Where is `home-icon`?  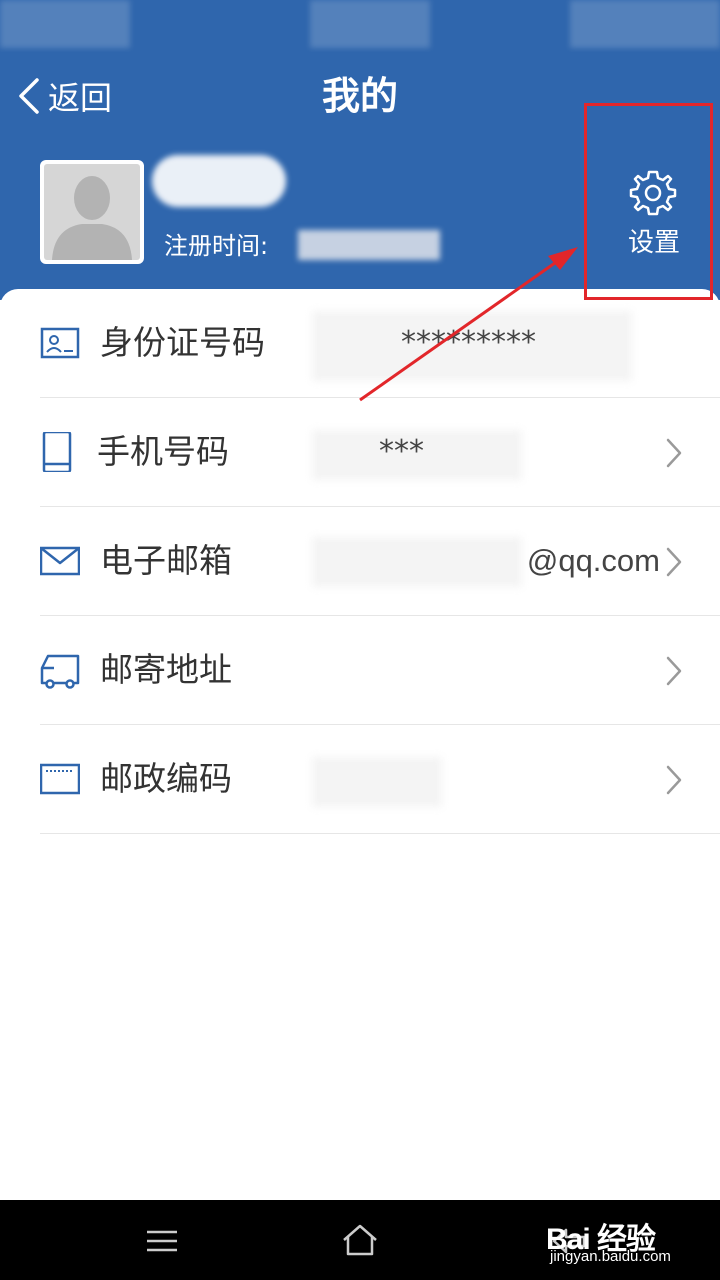
home-icon is located at coordinates (360, 1240).